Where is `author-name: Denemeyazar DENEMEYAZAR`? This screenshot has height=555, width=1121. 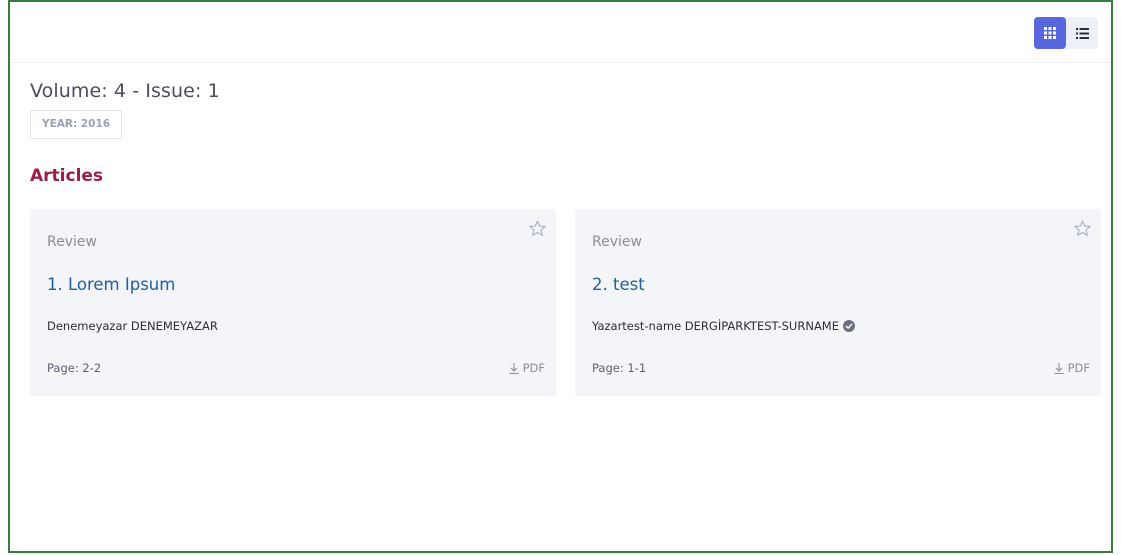 author-name: Denemeyazar DENEMEYAZAR is located at coordinates (132, 326).